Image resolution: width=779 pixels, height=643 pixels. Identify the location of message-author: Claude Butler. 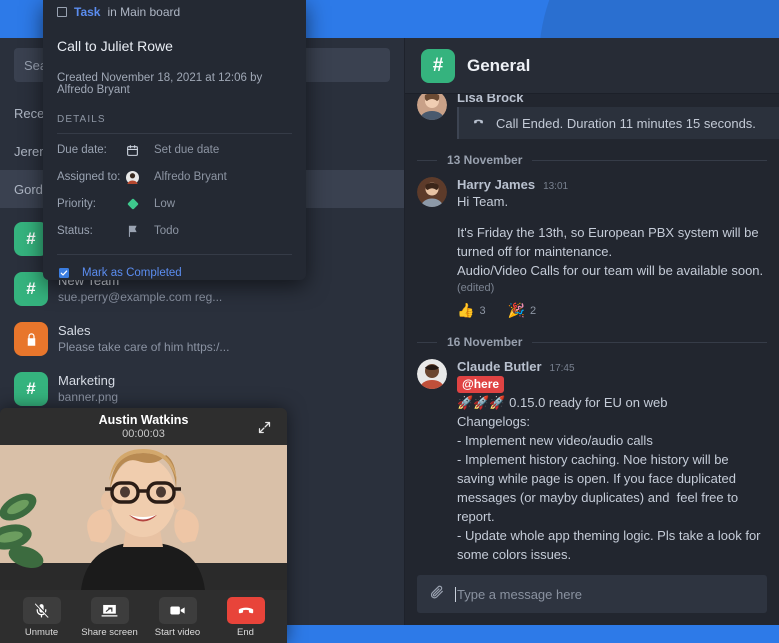
(499, 366).